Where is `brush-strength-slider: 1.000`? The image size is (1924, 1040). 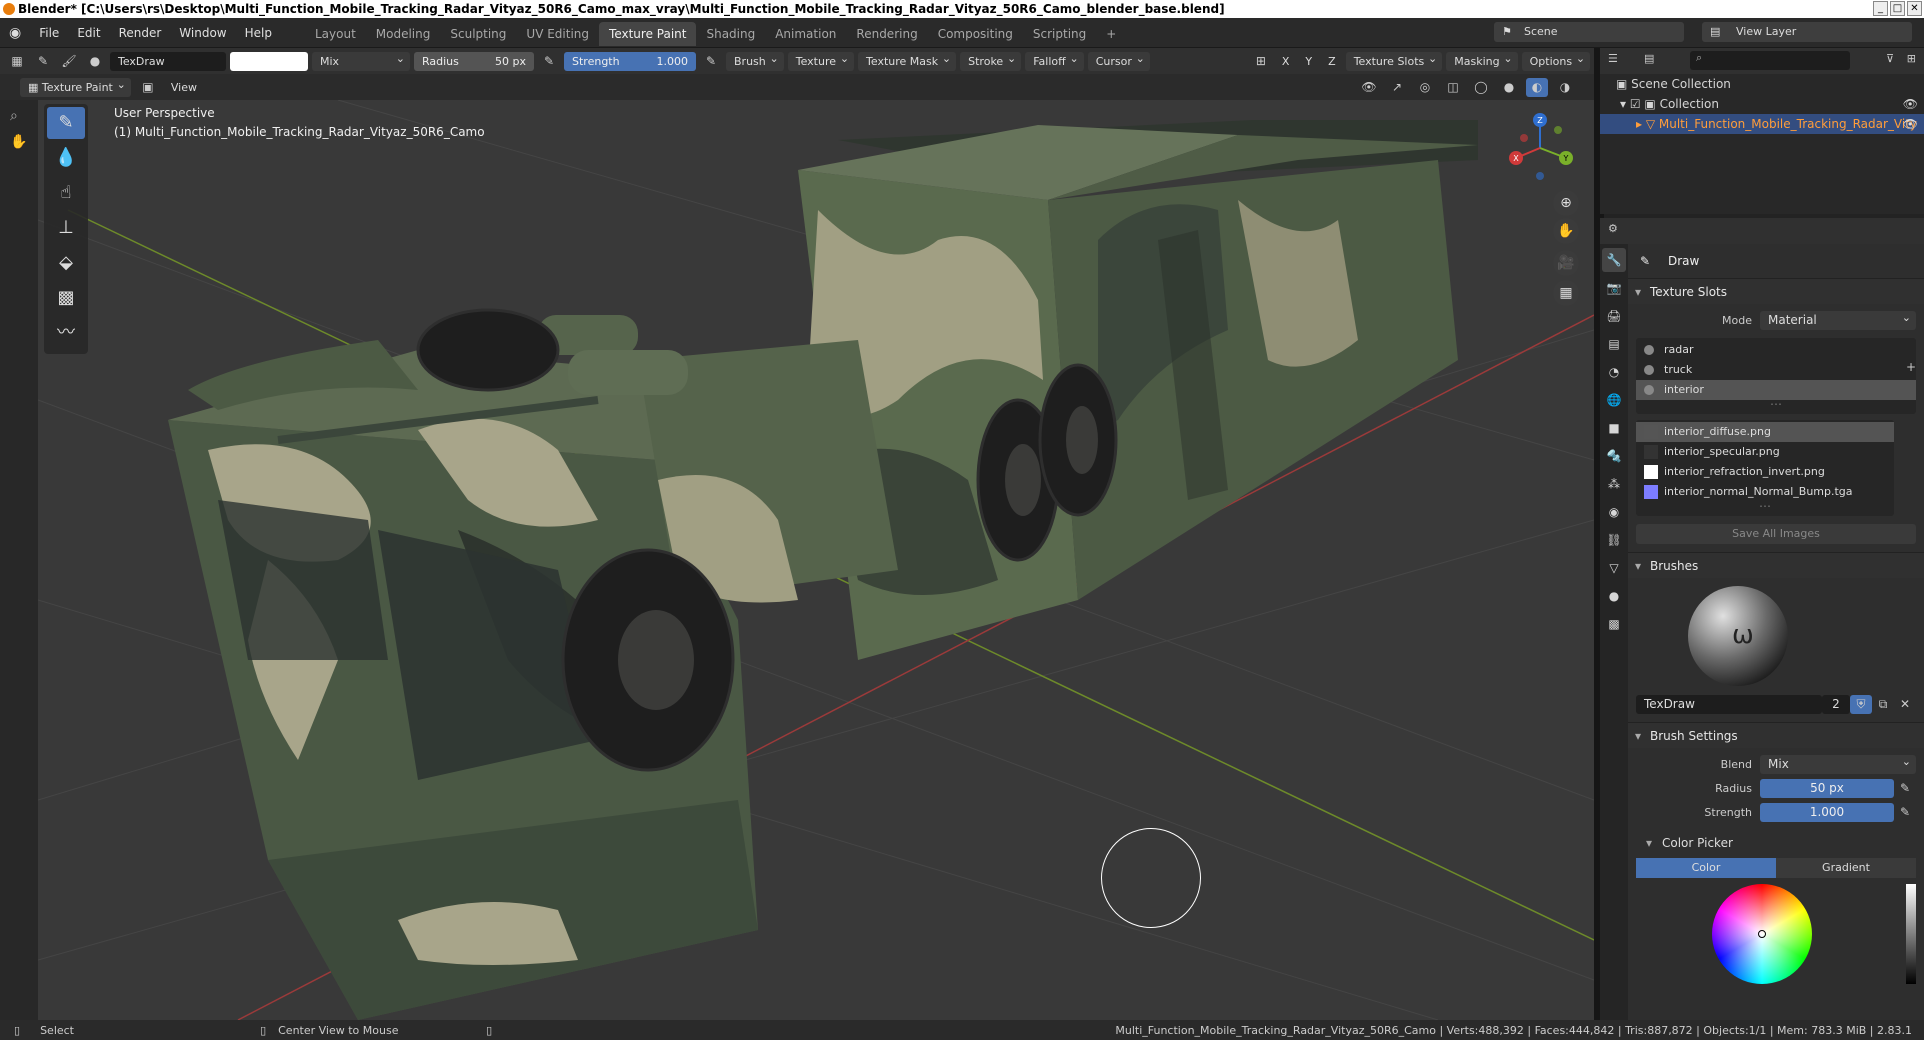 brush-strength-slider: 1.000 is located at coordinates (1827, 812).